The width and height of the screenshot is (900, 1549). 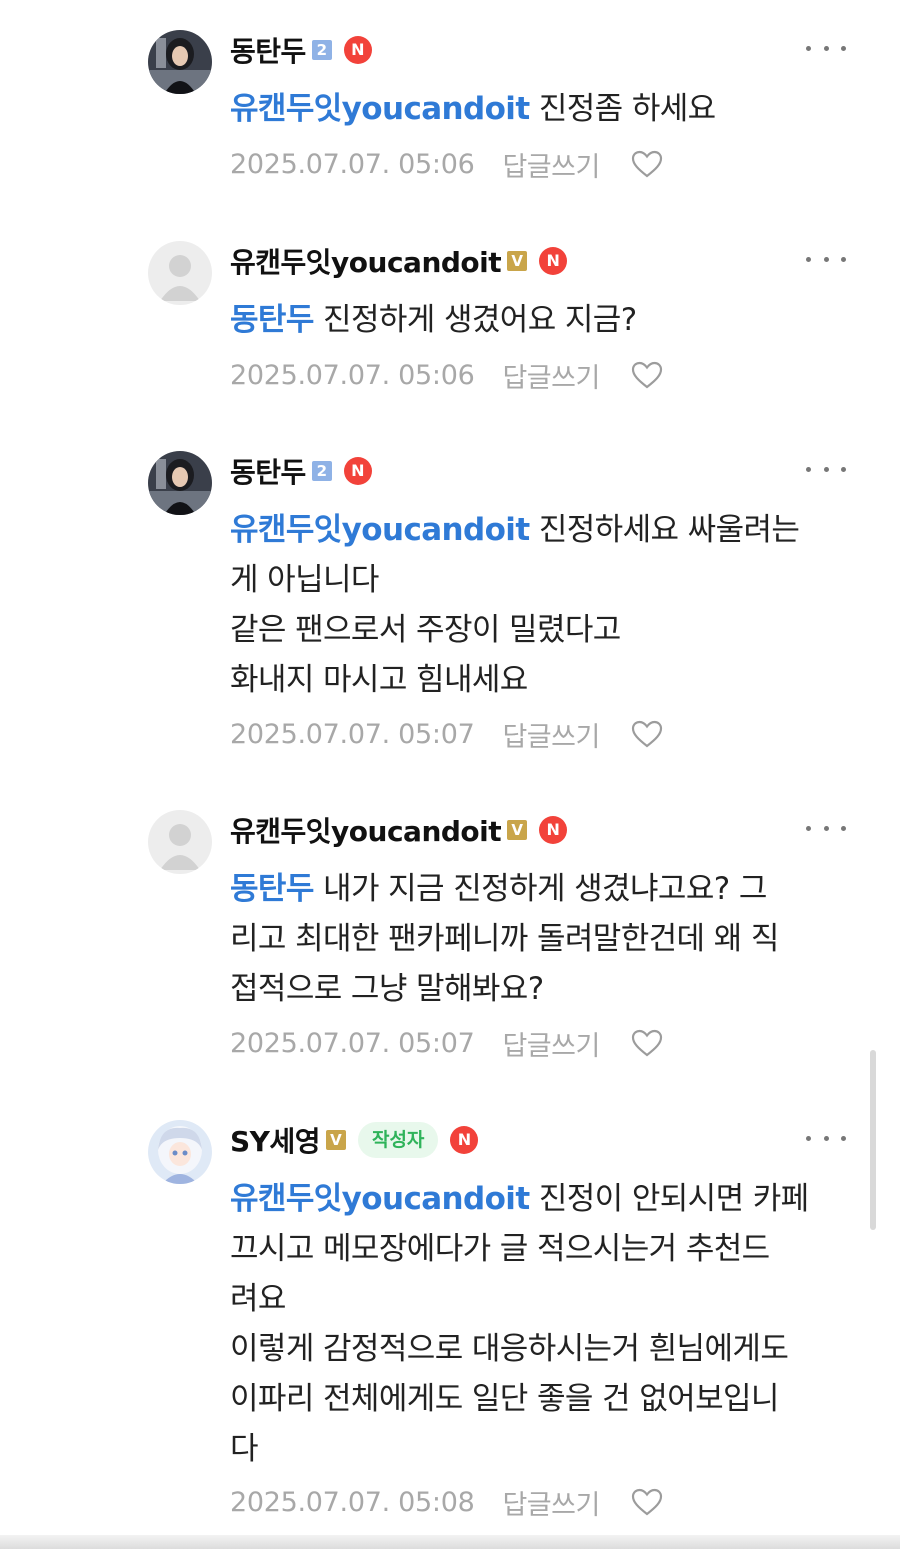 I want to click on comment-line: 유캔두잇youcandoit 진정좀 하세요, so click(x=473, y=109).